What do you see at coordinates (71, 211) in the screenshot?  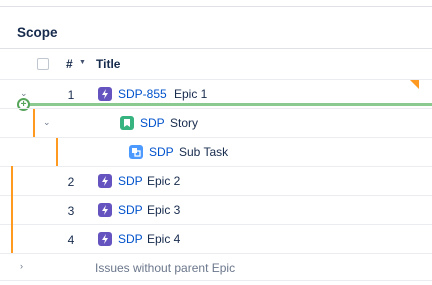 I see `rank-cell: 3` at bounding box center [71, 211].